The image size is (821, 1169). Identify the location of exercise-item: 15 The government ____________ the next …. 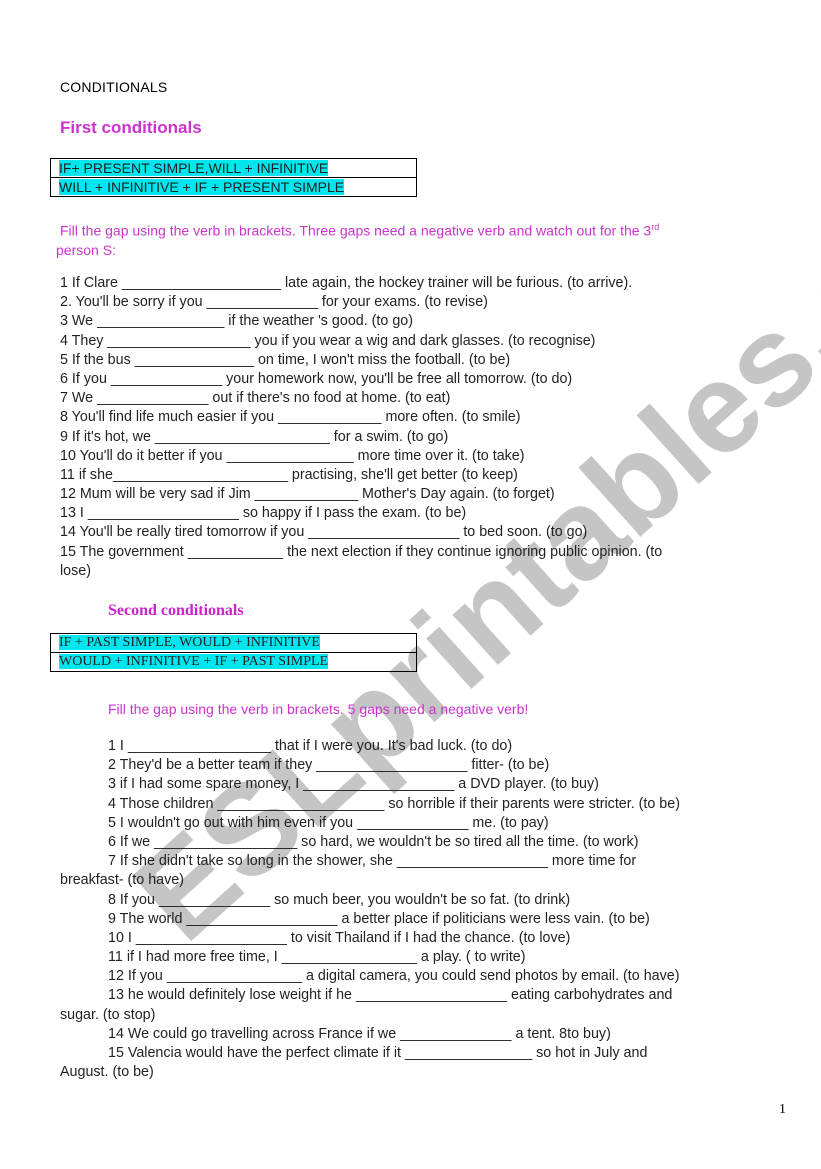
(361, 551).